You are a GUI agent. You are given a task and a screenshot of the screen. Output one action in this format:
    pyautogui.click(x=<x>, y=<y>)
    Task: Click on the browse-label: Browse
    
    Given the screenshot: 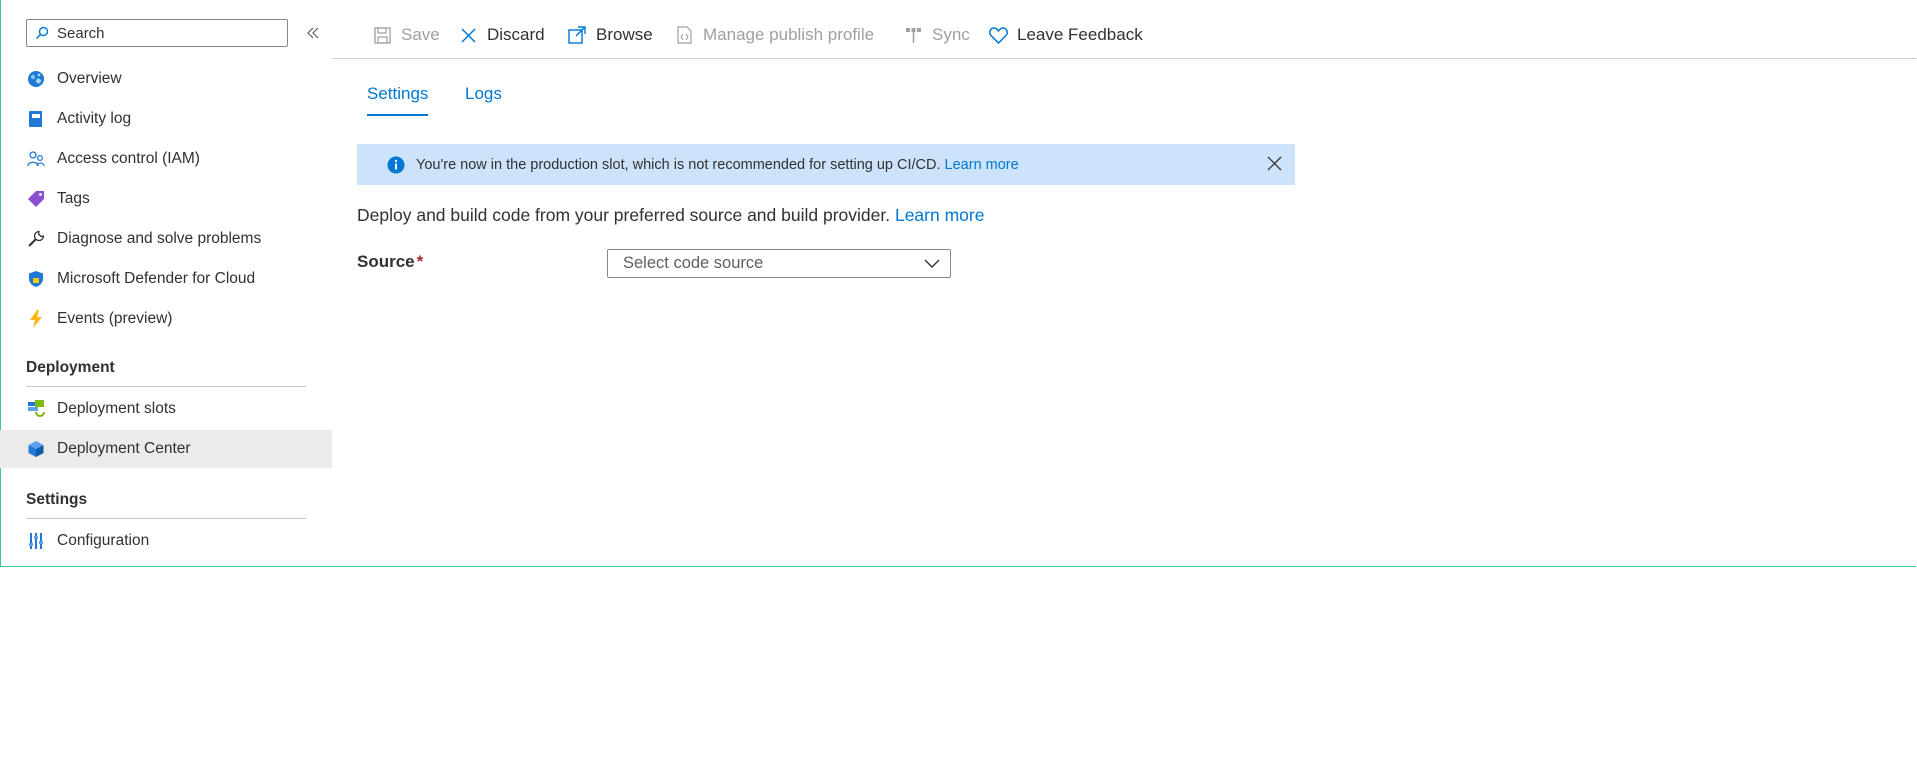 What is the action you would take?
    pyautogui.click(x=624, y=34)
    